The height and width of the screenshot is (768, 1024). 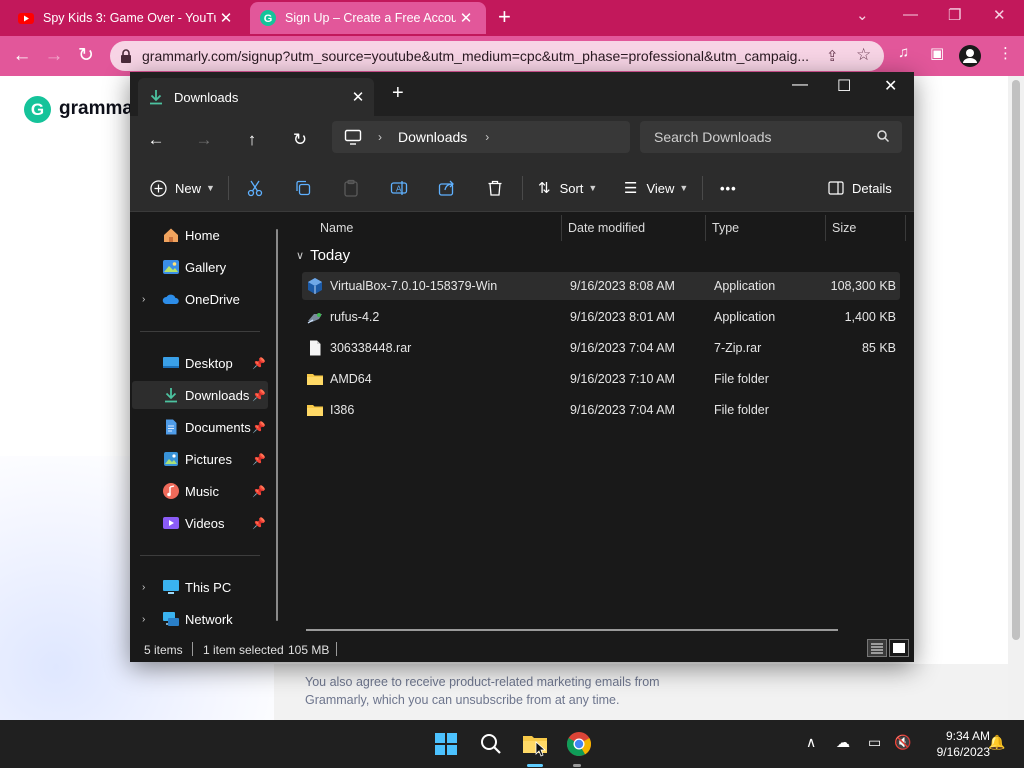 What do you see at coordinates (860, 188) in the screenshot?
I see `details-button: Details` at bounding box center [860, 188].